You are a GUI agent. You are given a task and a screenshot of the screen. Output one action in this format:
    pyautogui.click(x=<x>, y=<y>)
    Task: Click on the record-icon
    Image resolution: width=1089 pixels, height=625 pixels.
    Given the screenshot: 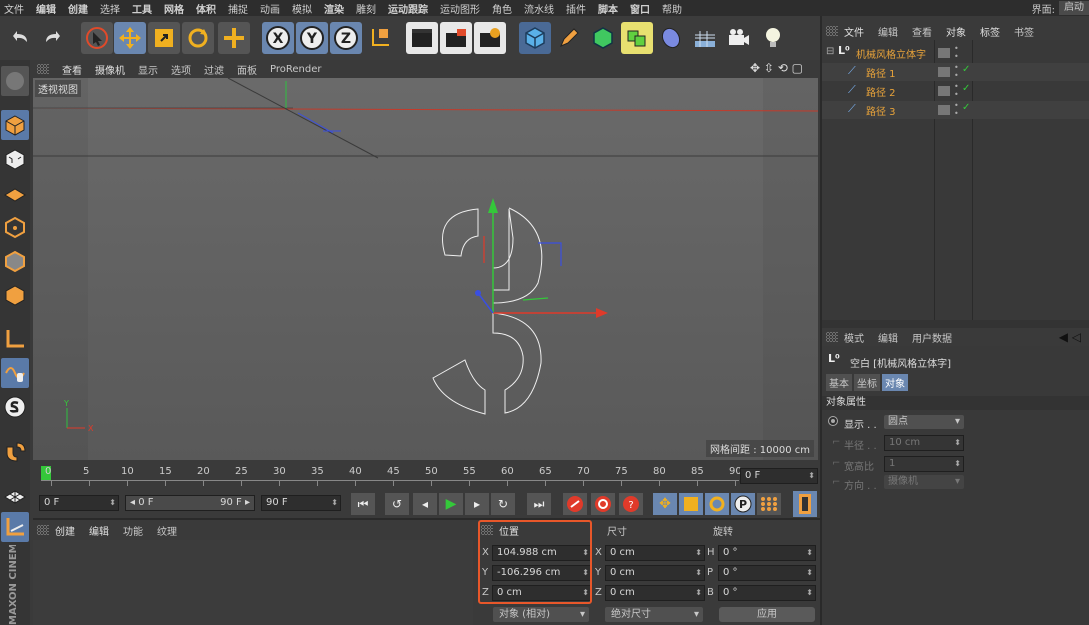 What is the action you would take?
    pyautogui.click(x=575, y=504)
    